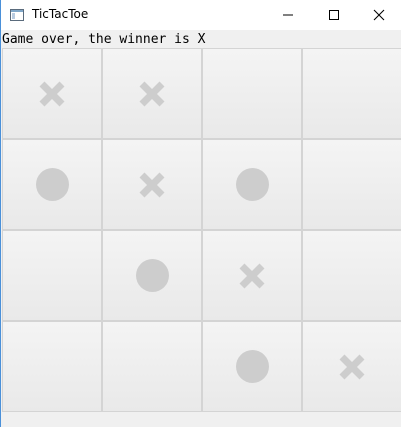 The image size is (401, 427). What do you see at coordinates (201, 15) in the screenshot?
I see `title-bar: TicTacToe` at bounding box center [201, 15].